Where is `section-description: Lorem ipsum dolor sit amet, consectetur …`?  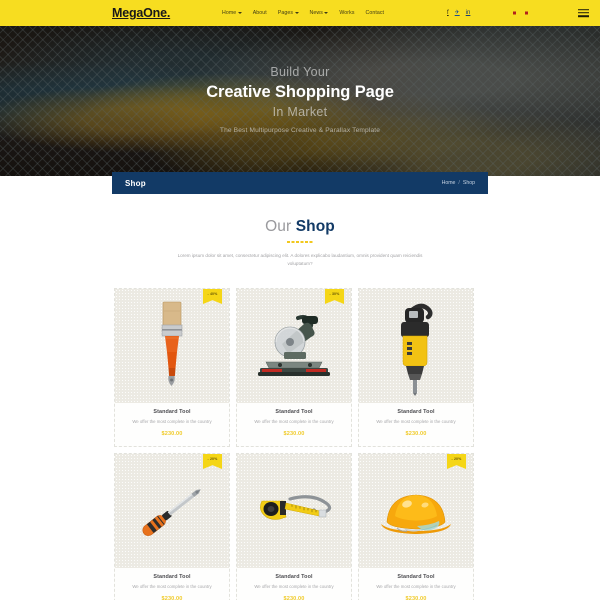 section-description: Lorem ipsum dolor sit amet, consectetur … is located at coordinates (300, 260).